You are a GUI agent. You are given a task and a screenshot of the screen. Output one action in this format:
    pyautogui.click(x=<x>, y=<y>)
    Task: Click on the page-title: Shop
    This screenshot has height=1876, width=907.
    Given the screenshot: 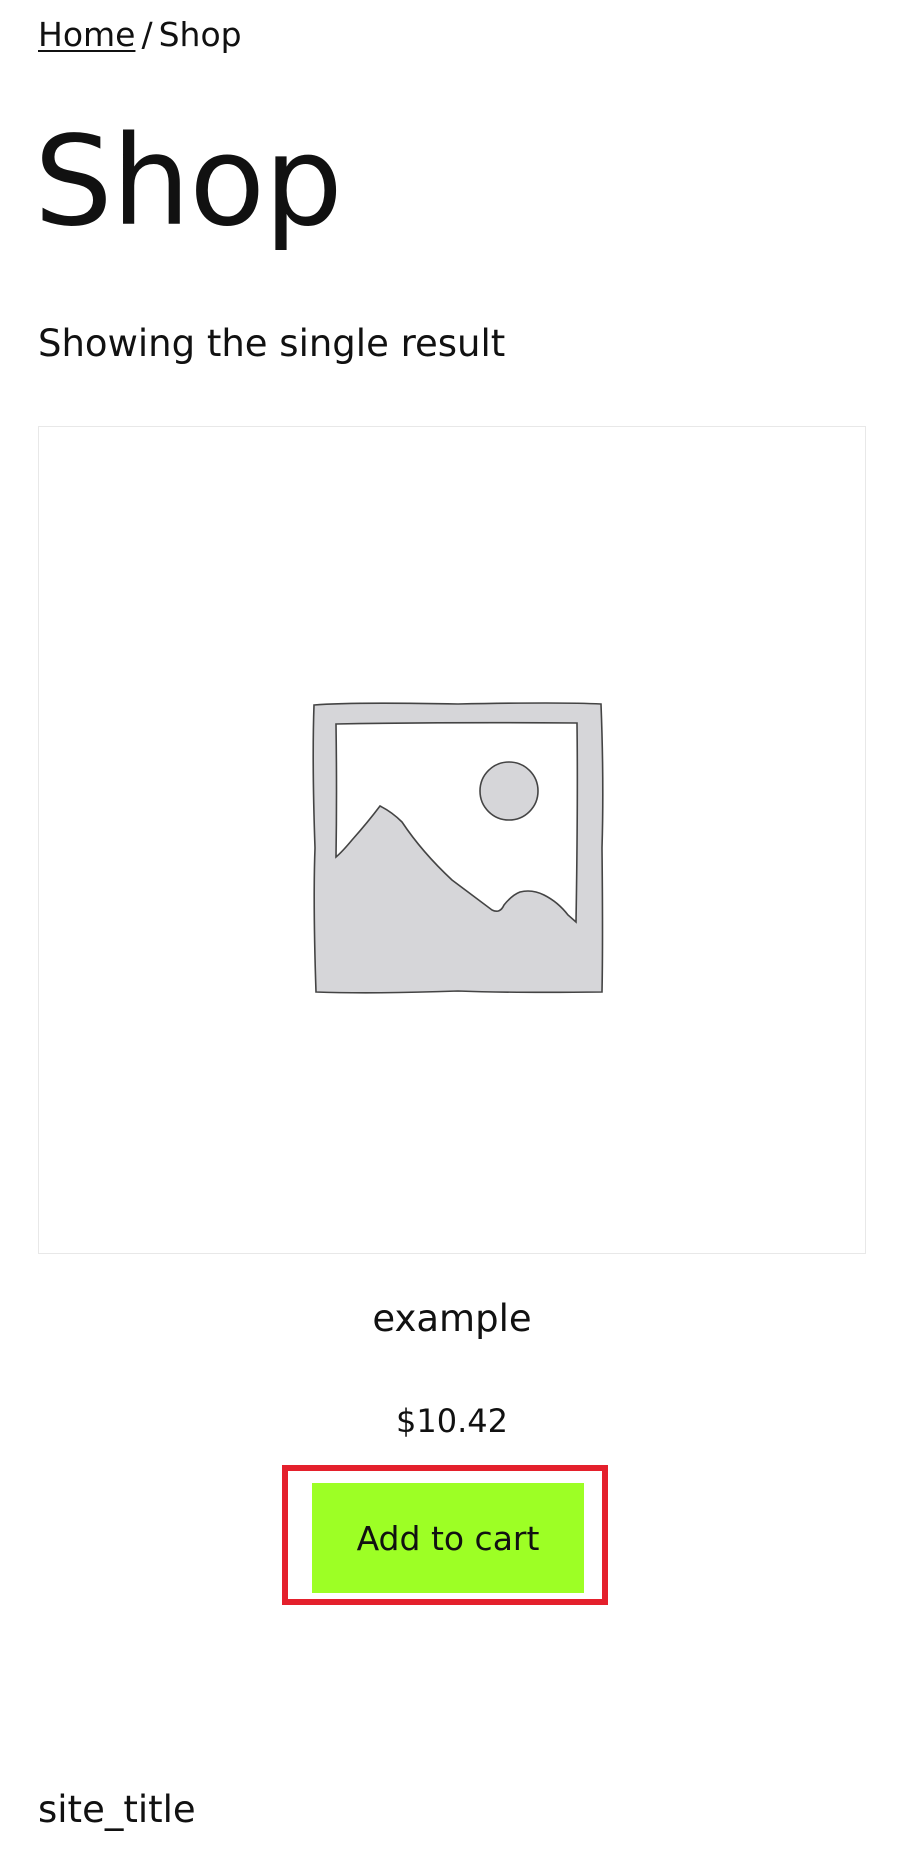 What is the action you would take?
    pyautogui.click(x=188, y=182)
    